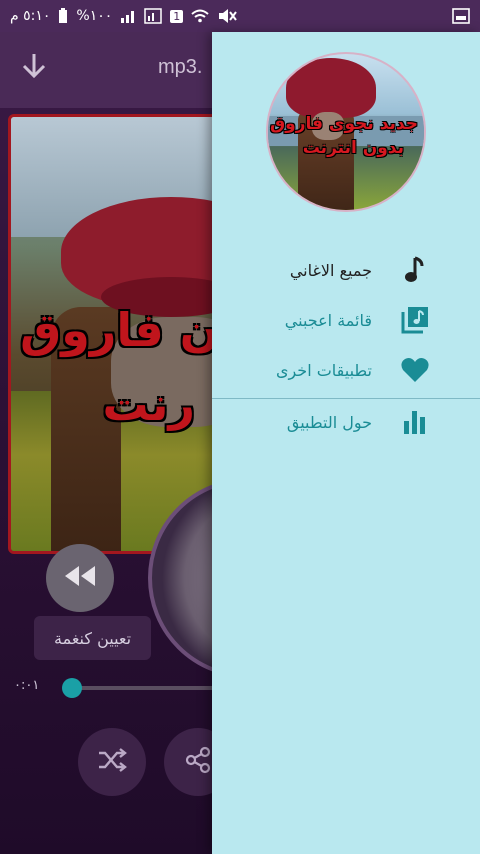 Image resolution: width=480 pixels, height=854 pixels. What do you see at coordinates (329, 422) in the screenshot?
I see `menu-item-label: حول التطبيق` at bounding box center [329, 422].